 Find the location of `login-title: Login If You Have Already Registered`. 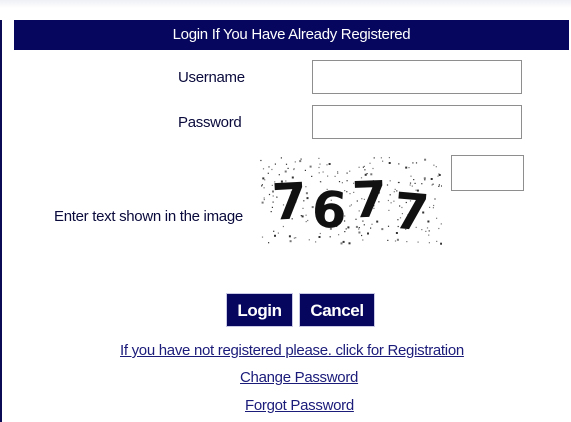

login-title: Login If You Have Already Registered is located at coordinates (291, 35).